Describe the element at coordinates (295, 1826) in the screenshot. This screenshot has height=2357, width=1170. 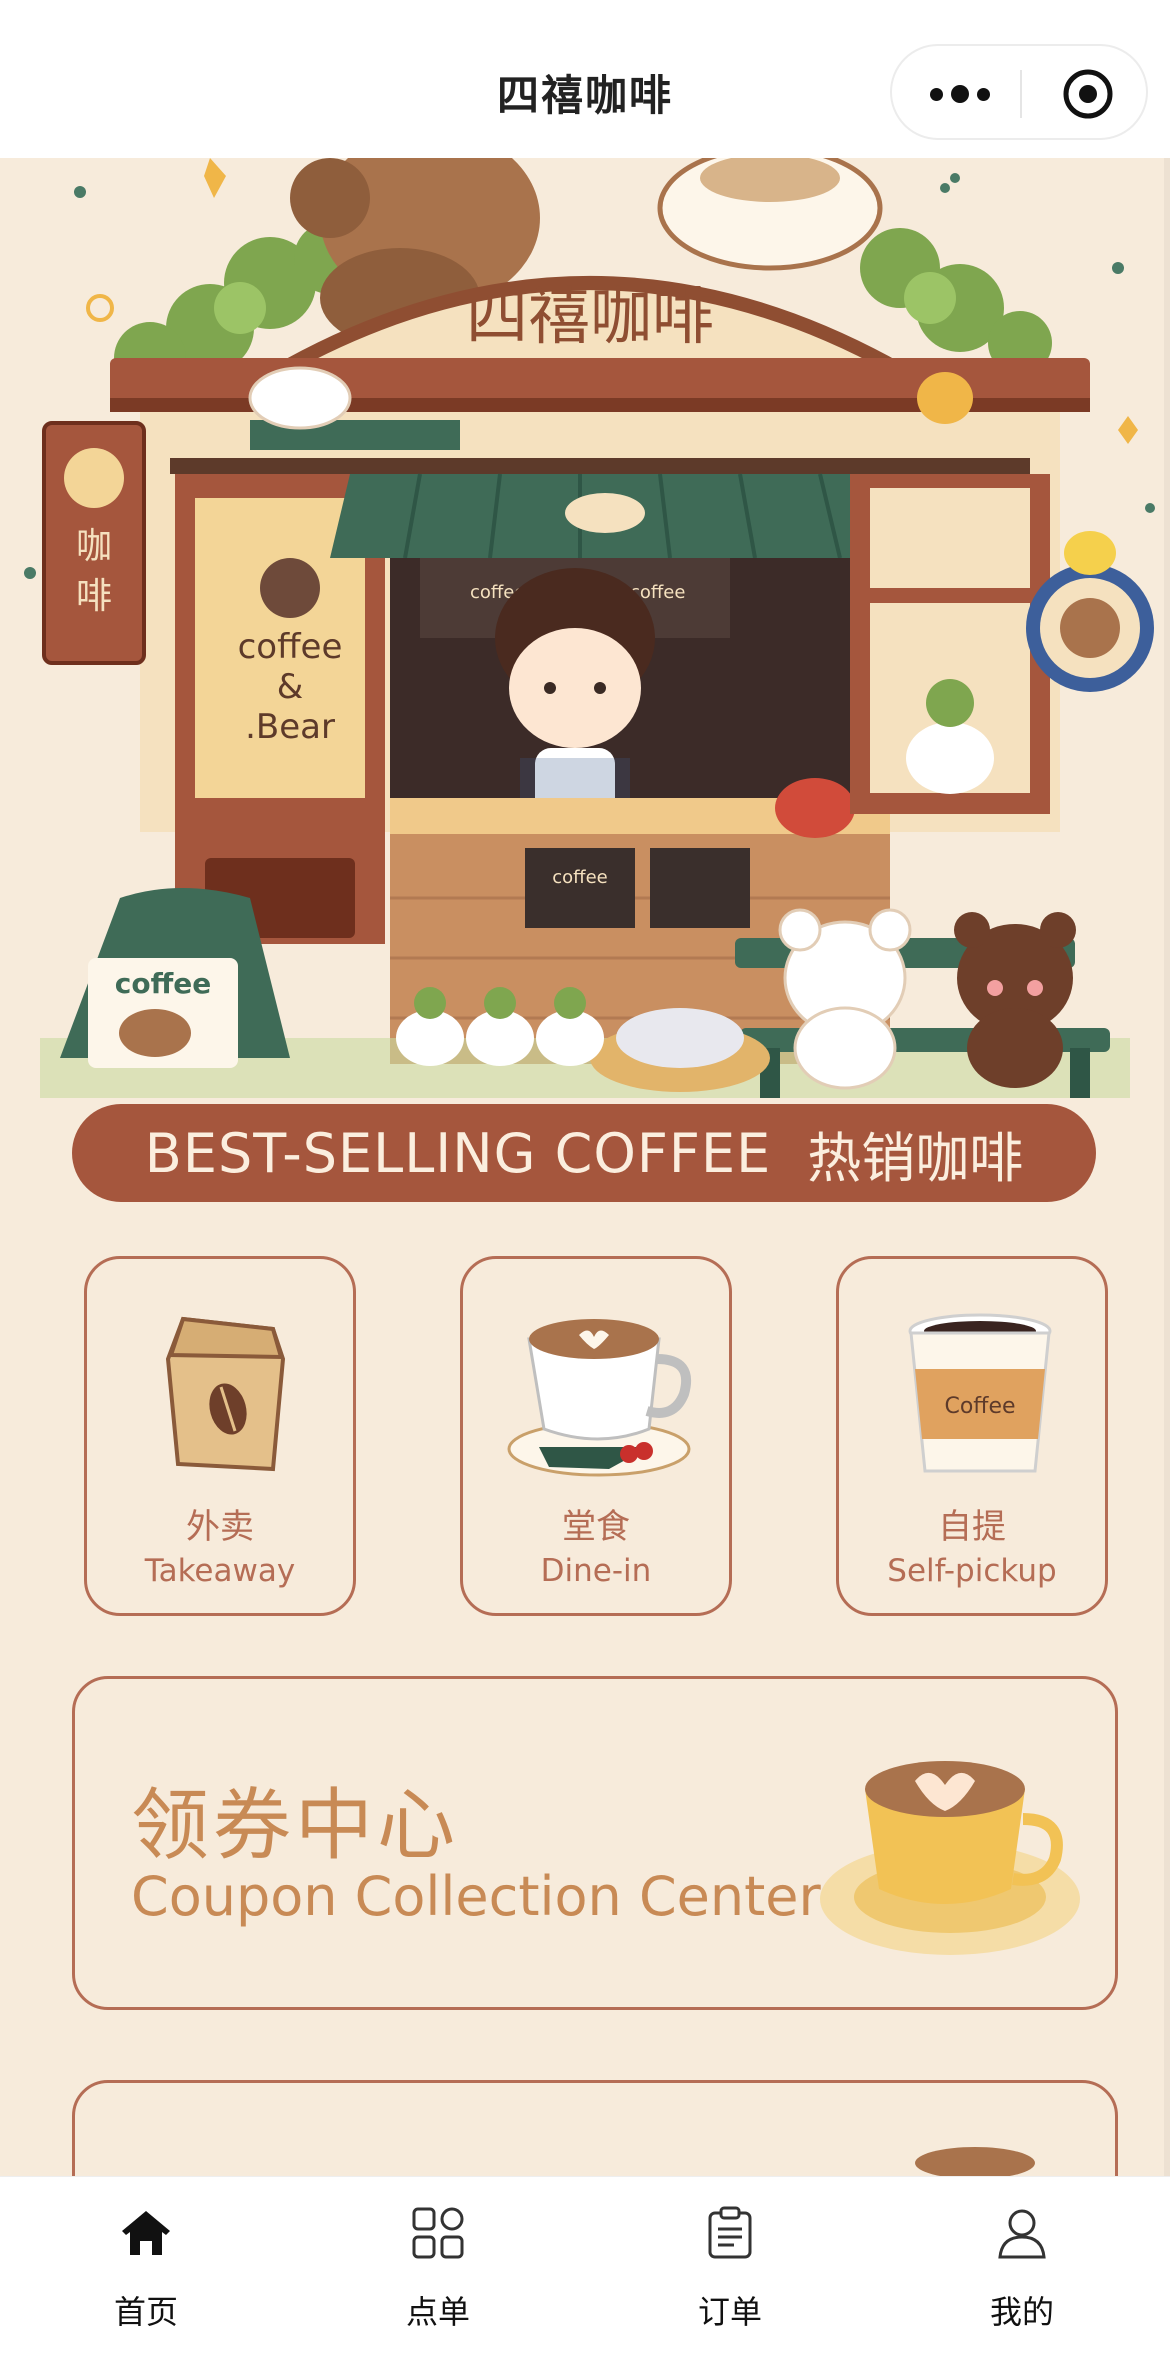
I see `coupon-title-cn: 领券中心` at that location.